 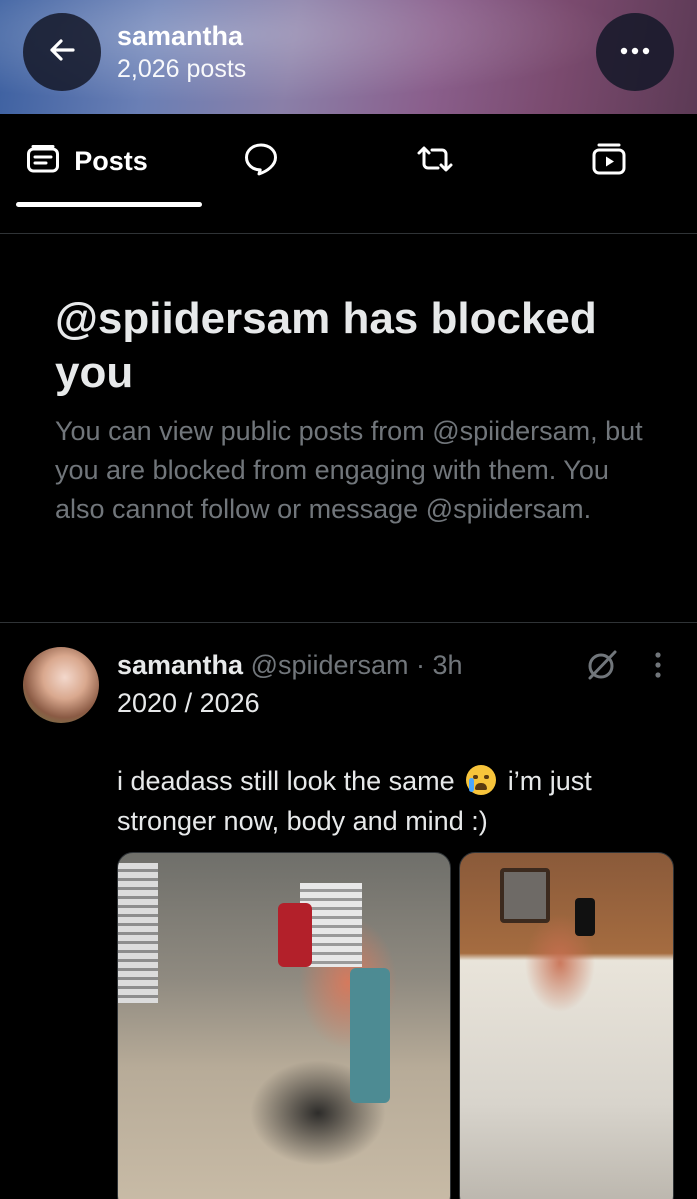 What do you see at coordinates (180, 665) in the screenshot?
I see `post-author-name: samantha` at bounding box center [180, 665].